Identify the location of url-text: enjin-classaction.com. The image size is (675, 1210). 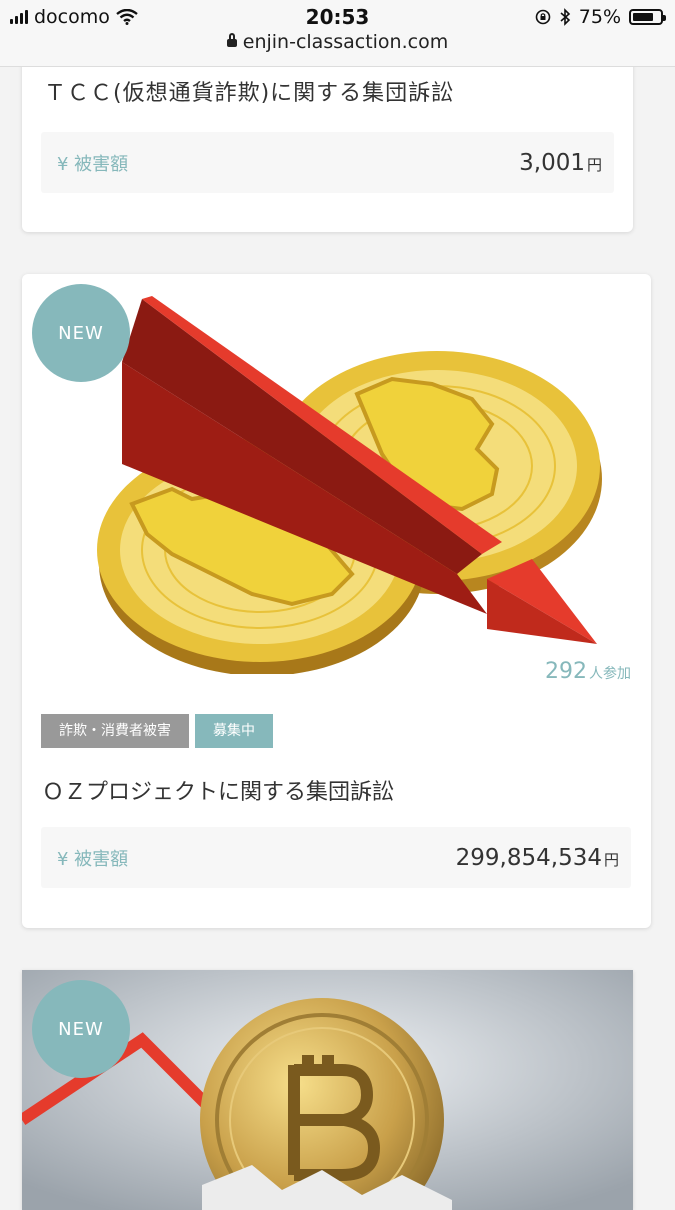
(345, 42).